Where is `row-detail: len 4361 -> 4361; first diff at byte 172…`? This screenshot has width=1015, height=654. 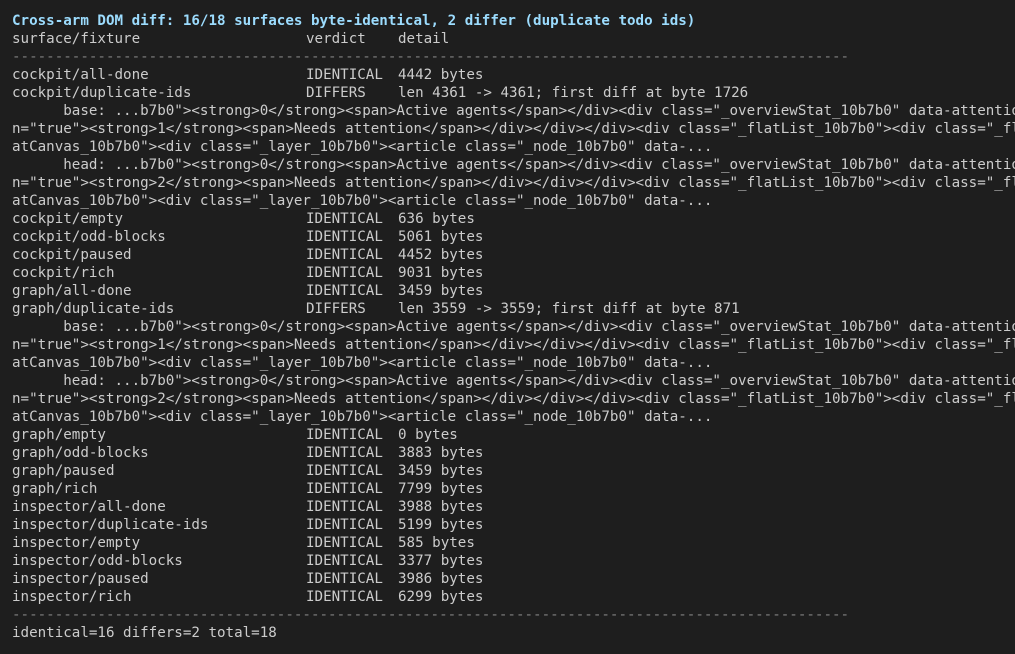 row-detail: len 4361 -> 4361; first diff at byte 172… is located at coordinates (573, 93).